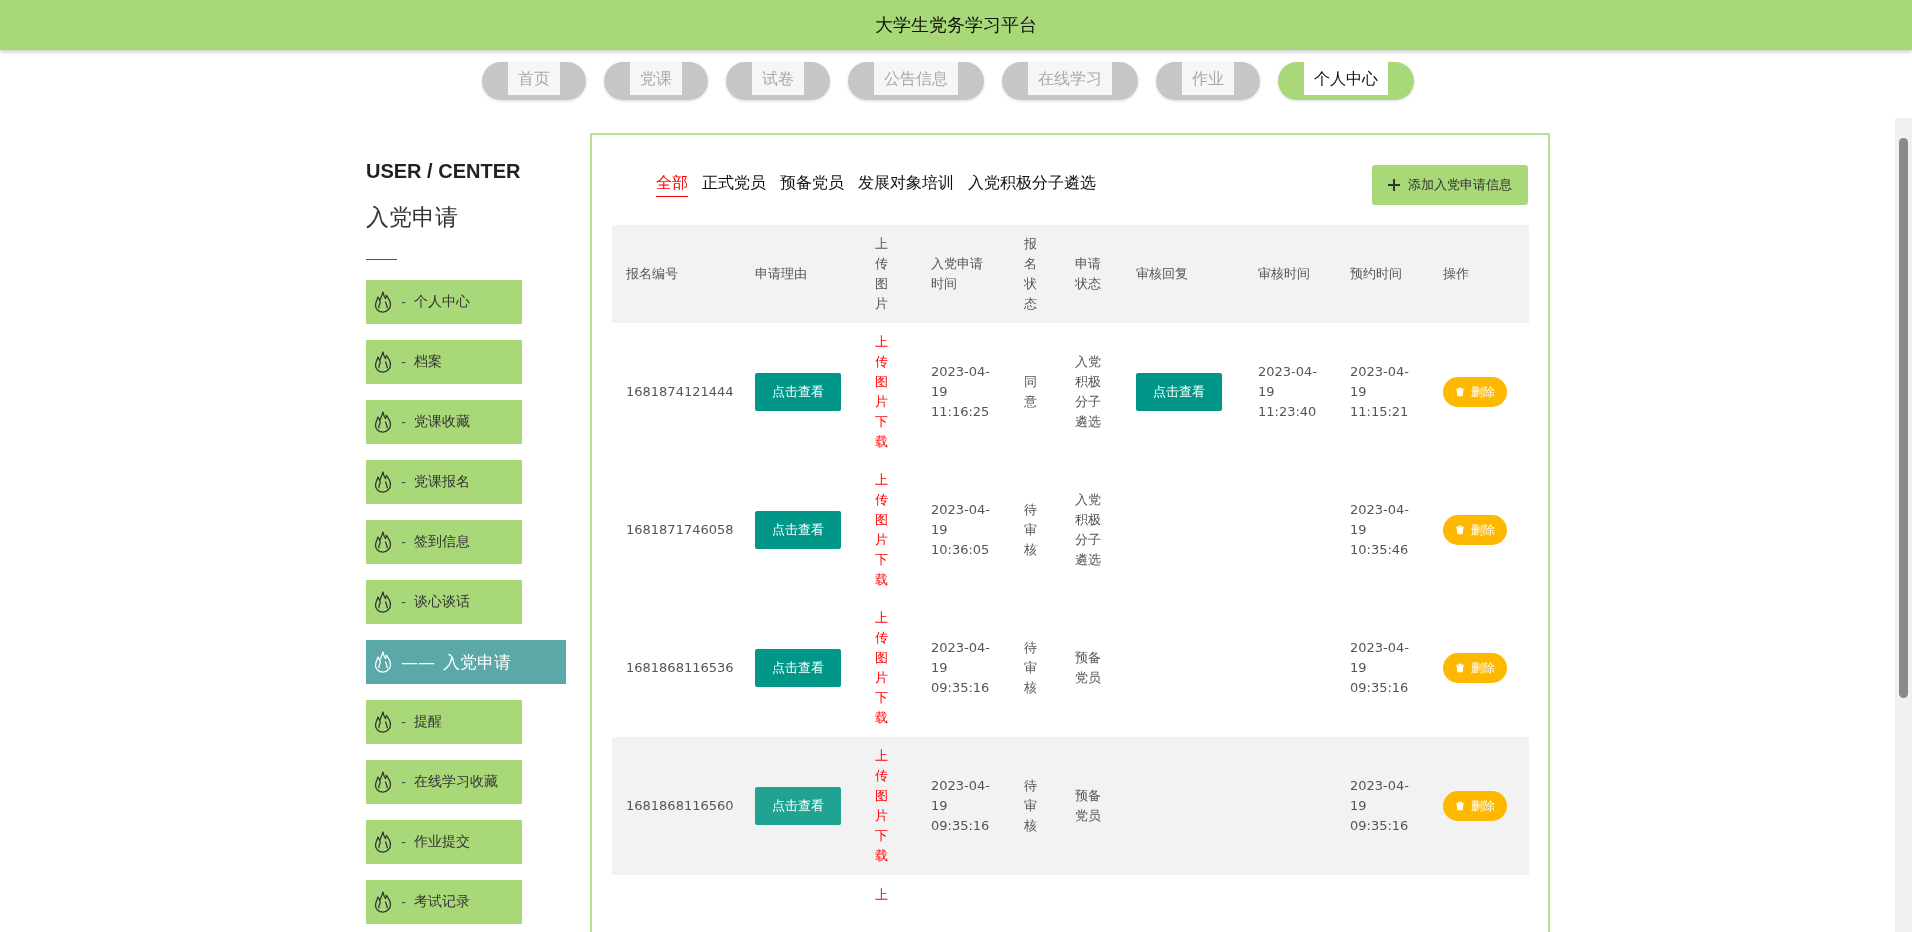 This screenshot has width=1912, height=932. What do you see at coordinates (777, 81) in the screenshot?
I see `nav-tab: 试卷` at bounding box center [777, 81].